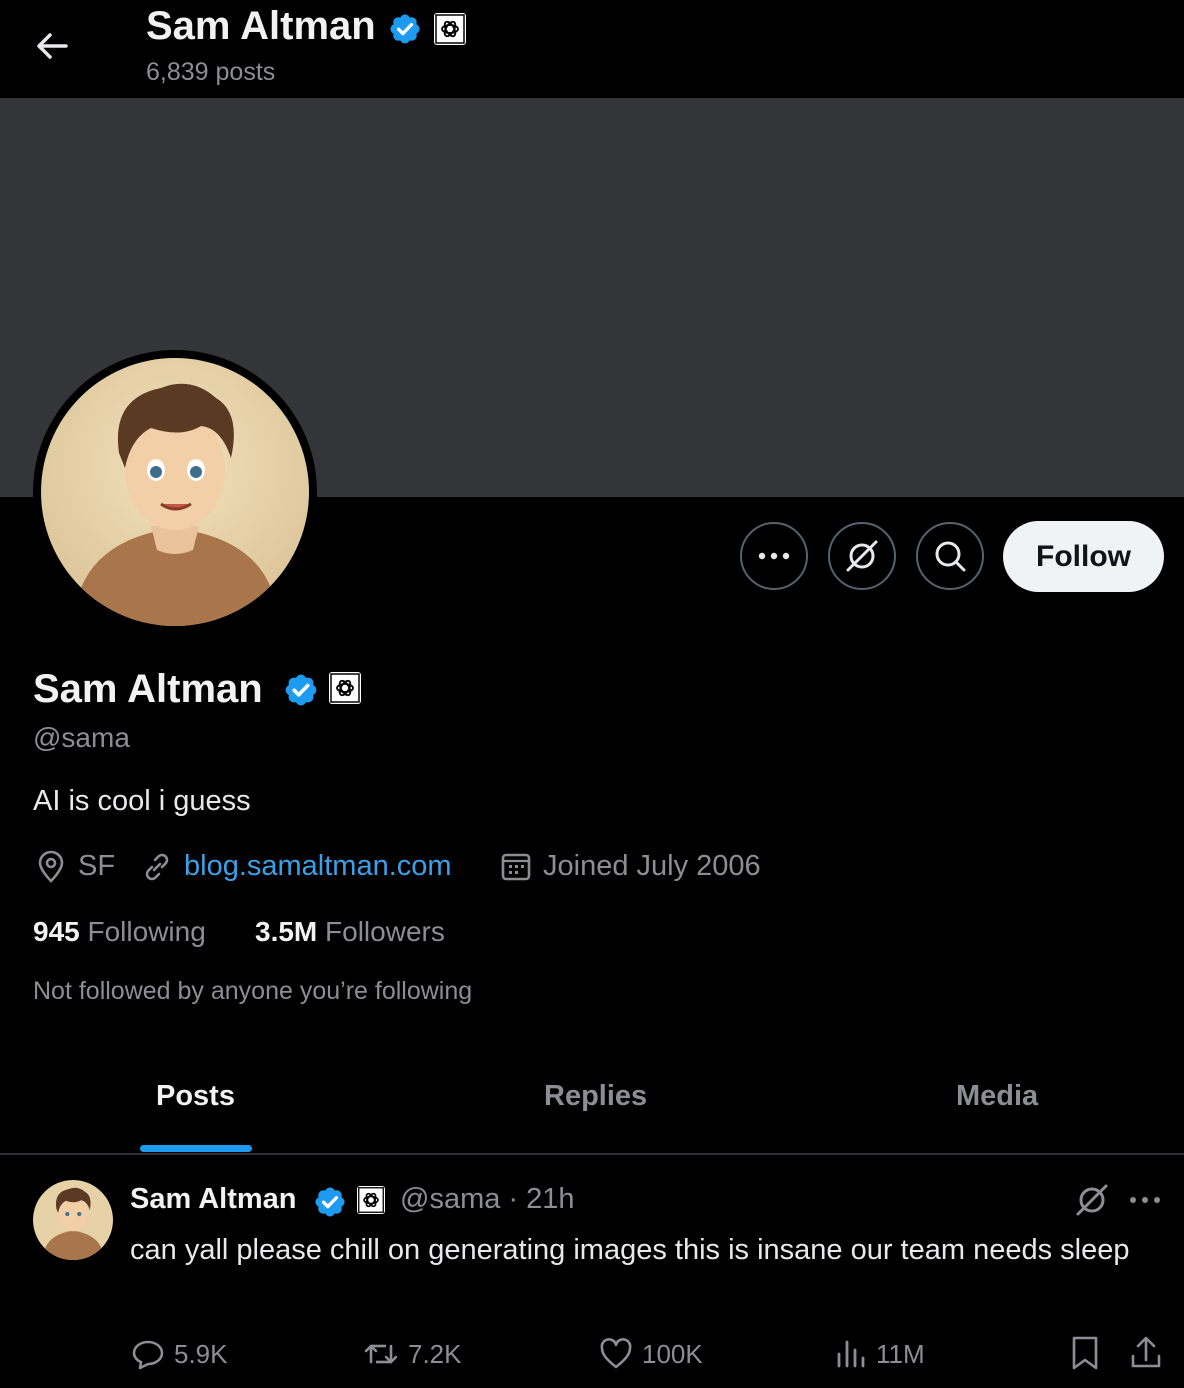 Image resolution: width=1184 pixels, height=1388 pixels. What do you see at coordinates (900, 1353) in the screenshot?
I see `views-count: 11M` at bounding box center [900, 1353].